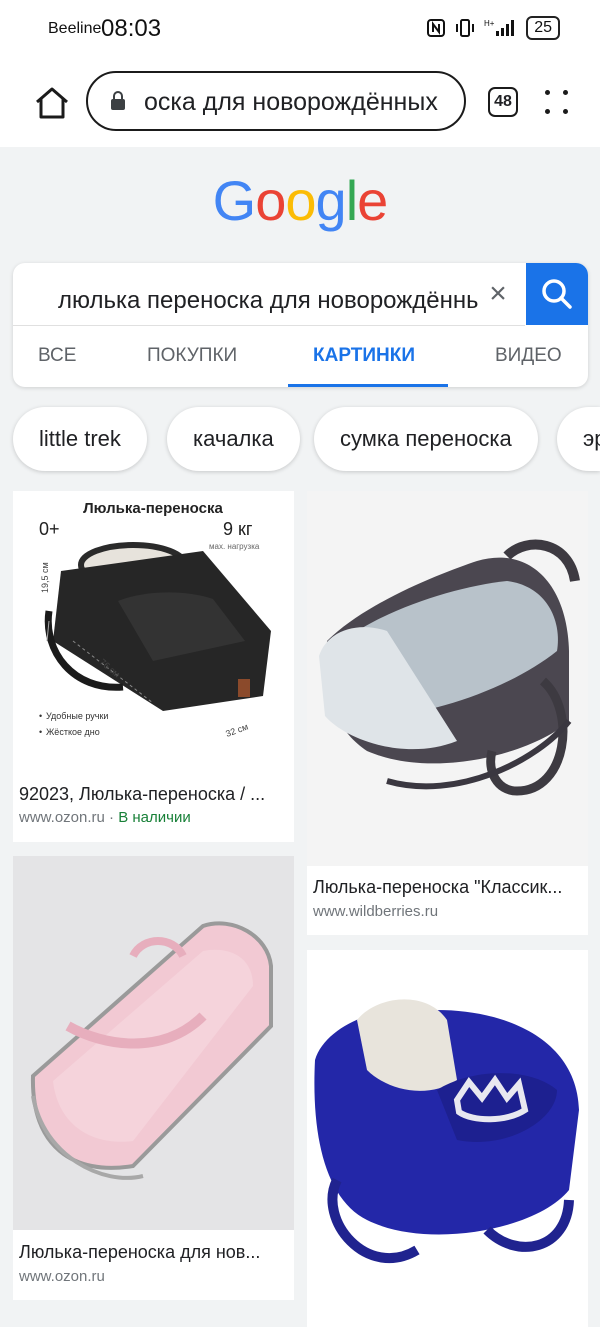  Describe the element at coordinates (268, 301) in the screenshot. I see `search-input: люлька переноска для новорождённых` at that location.